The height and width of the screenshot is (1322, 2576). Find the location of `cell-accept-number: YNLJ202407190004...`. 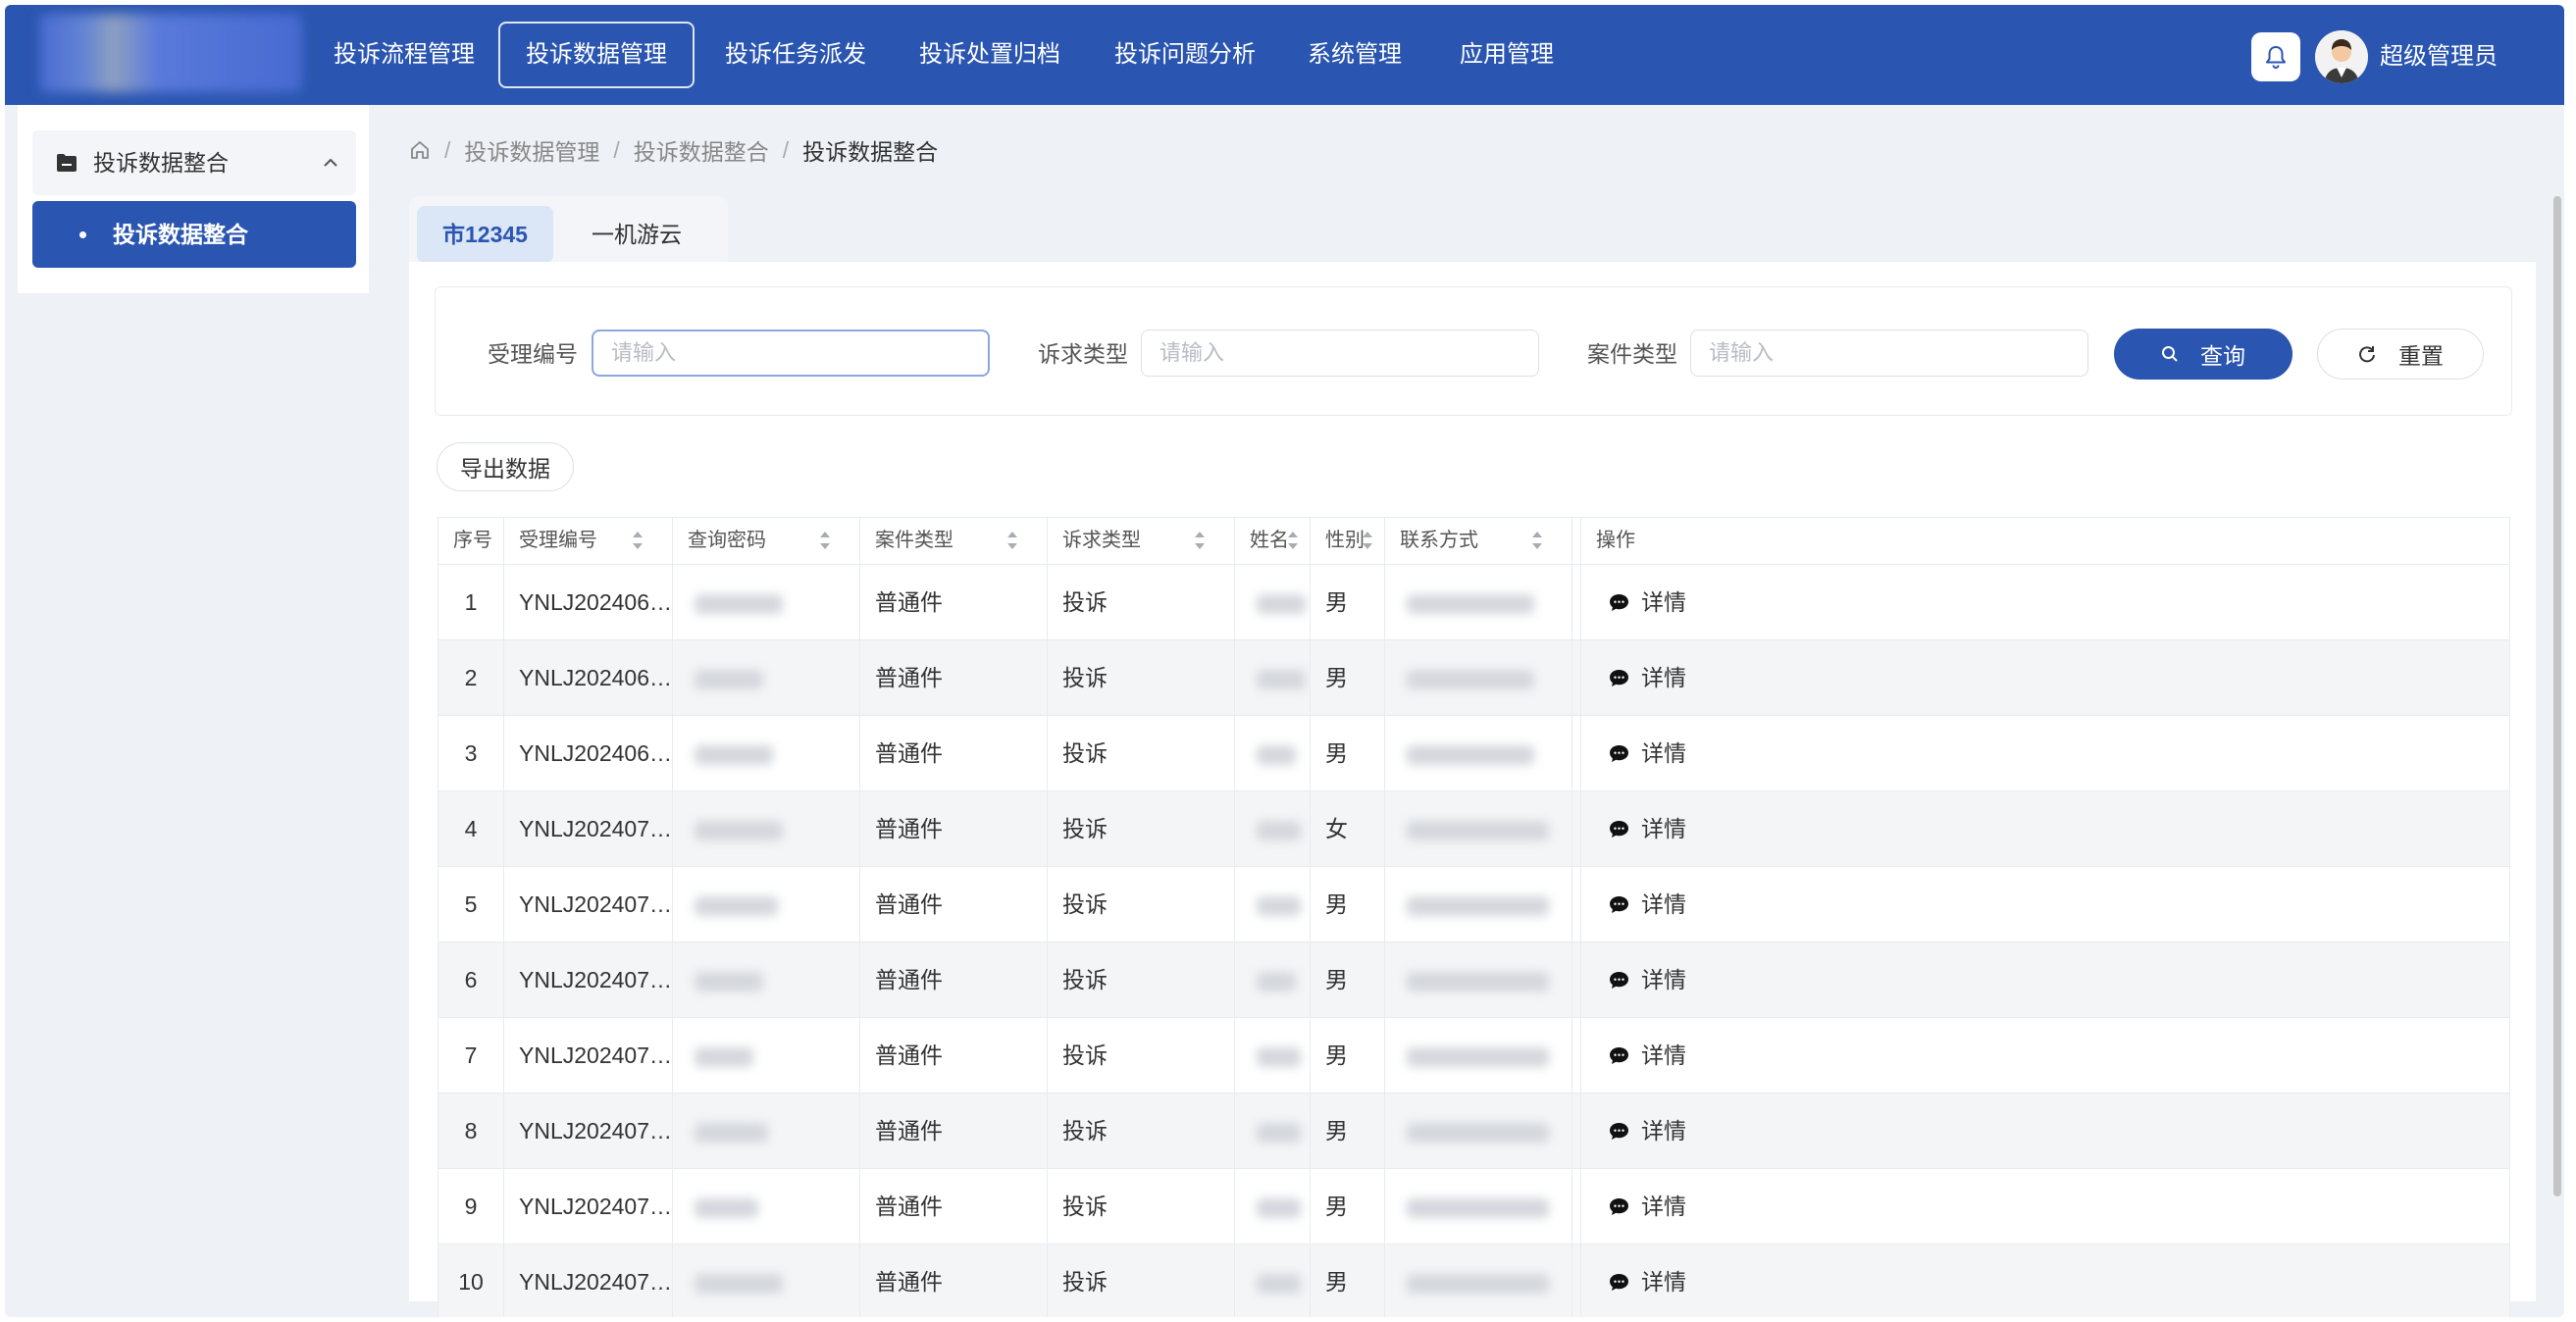

cell-accept-number: YNLJ202407190004... is located at coordinates (588, 828).